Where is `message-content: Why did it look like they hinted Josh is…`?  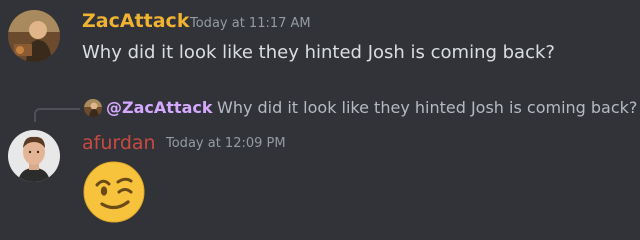
message-content: Why did it look like they hinted Josh is… is located at coordinates (318, 52).